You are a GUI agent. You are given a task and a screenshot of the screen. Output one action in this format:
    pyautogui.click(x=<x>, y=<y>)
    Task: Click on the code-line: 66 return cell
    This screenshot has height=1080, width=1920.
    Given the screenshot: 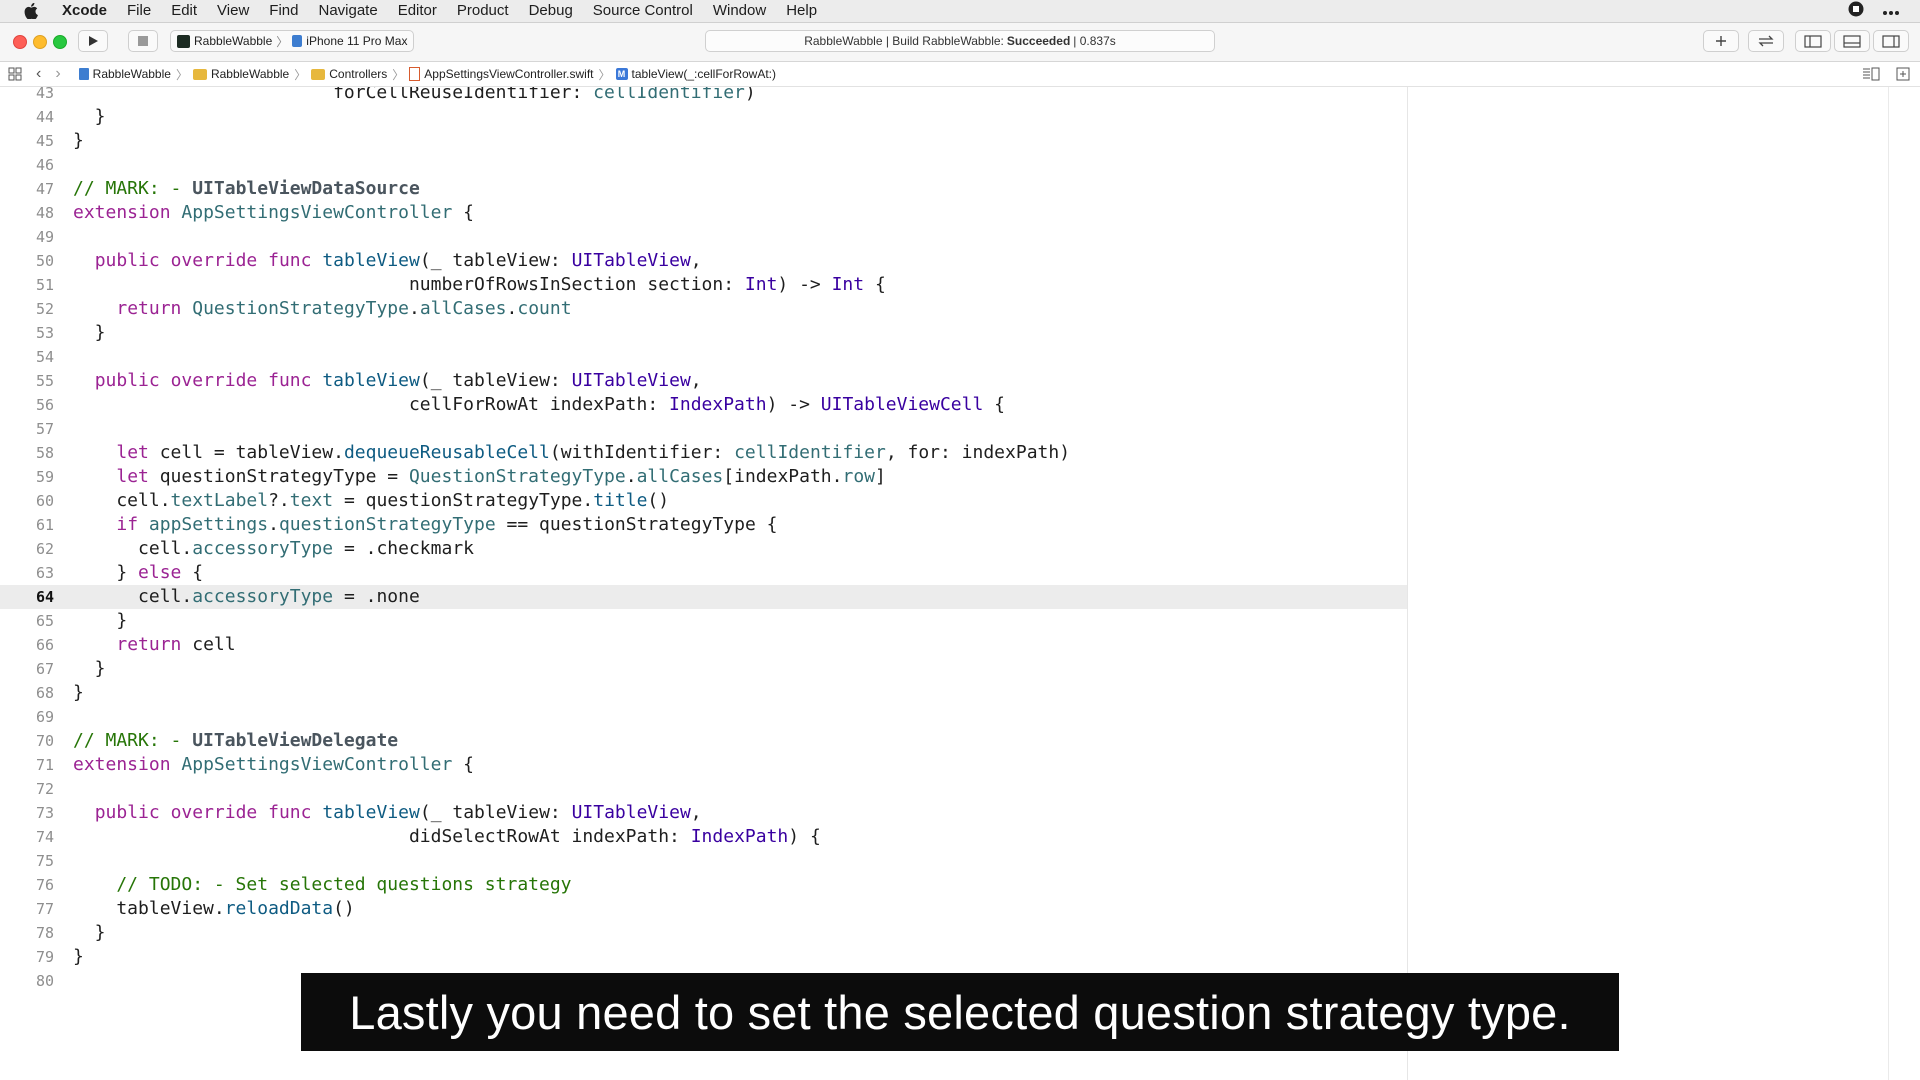 What is the action you would take?
    pyautogui.click(x=703, y=645)
    